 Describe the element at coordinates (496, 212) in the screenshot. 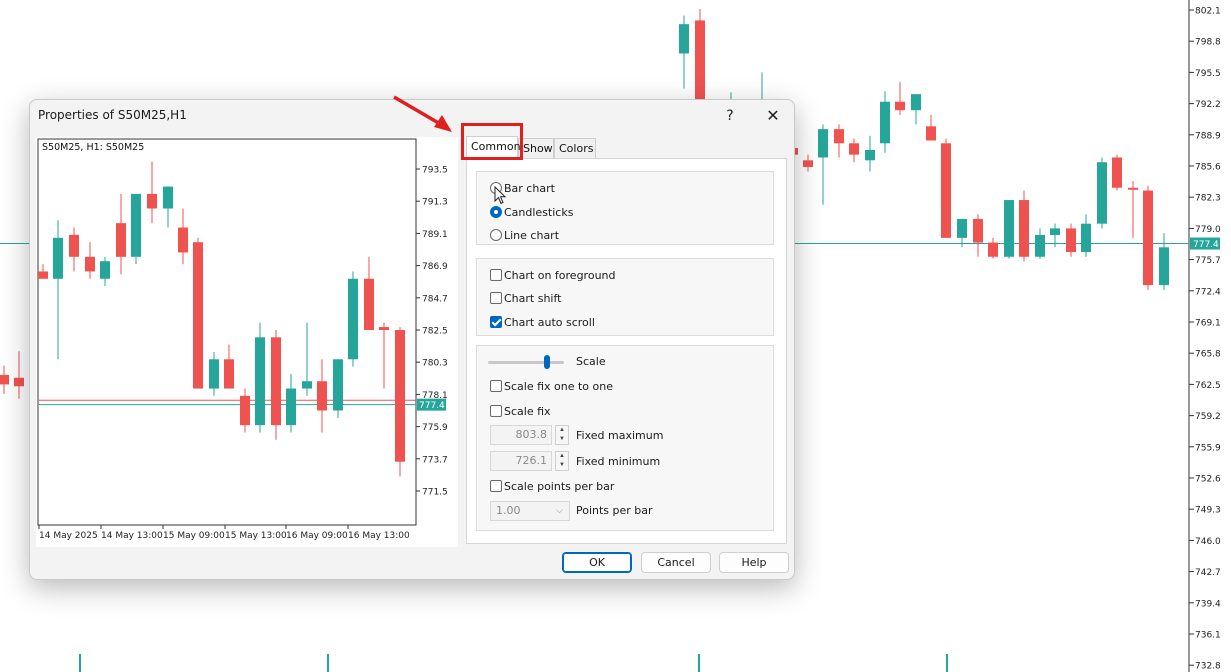

I see `candlesticks-radio` at that location.